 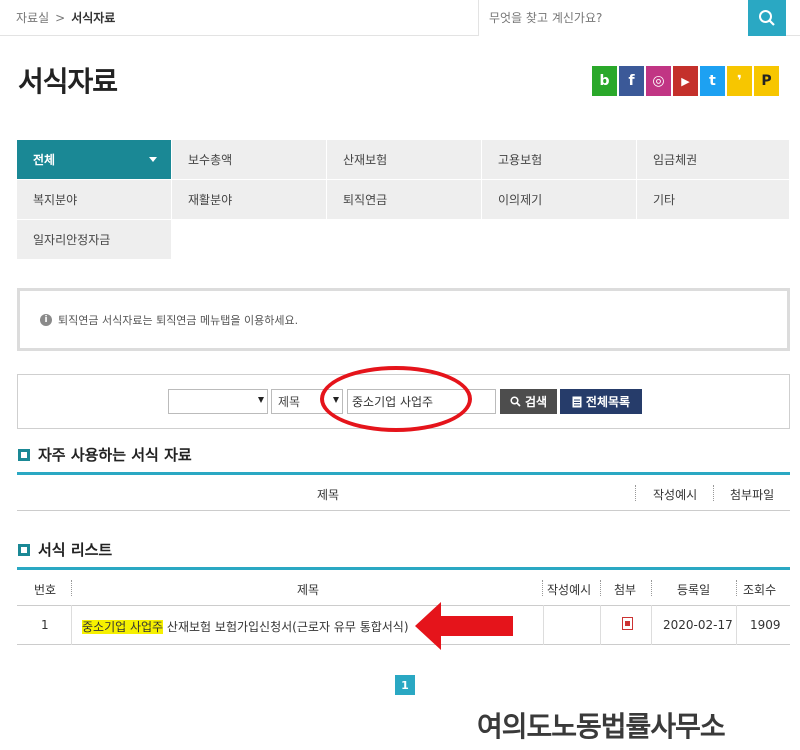 I want to click on col-attach: 첨부파일, so click(x=752, y=495).